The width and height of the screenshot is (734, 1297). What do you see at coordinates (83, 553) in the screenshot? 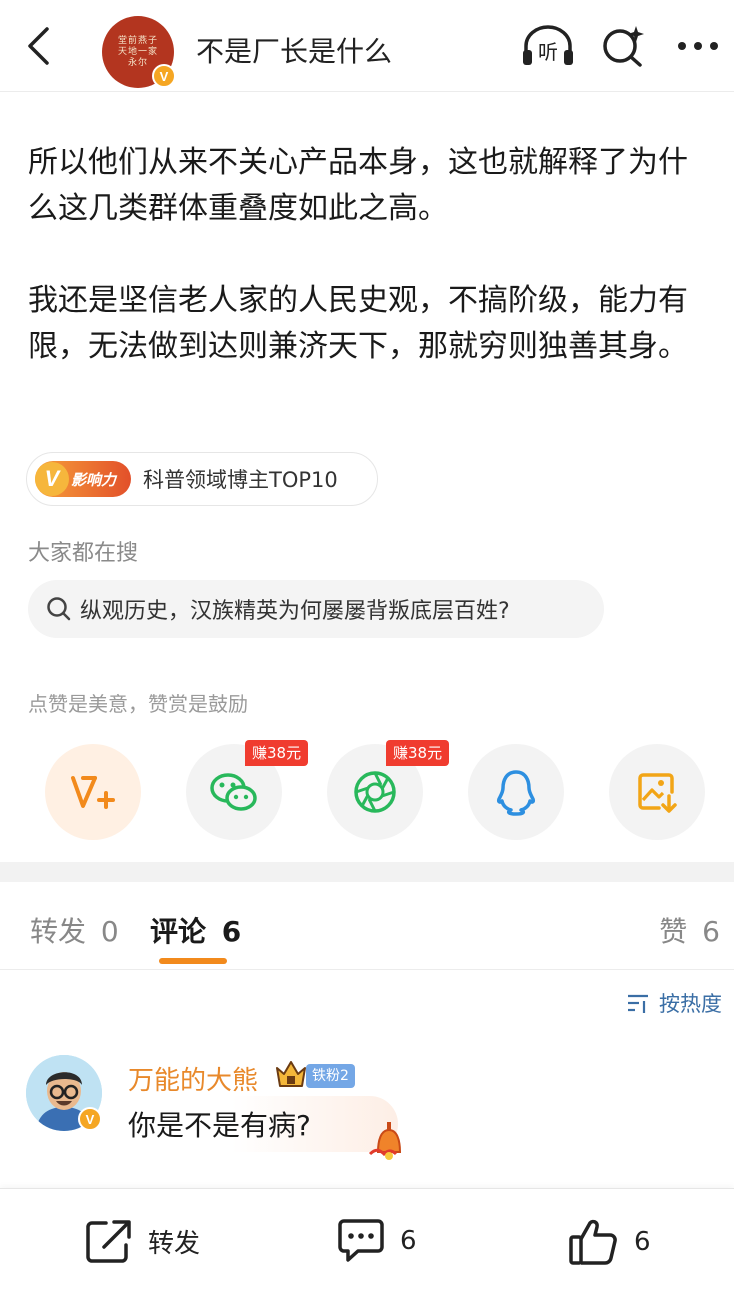
I see `hot-search-title: 大家都在搜` at bounding box center [83, 553].